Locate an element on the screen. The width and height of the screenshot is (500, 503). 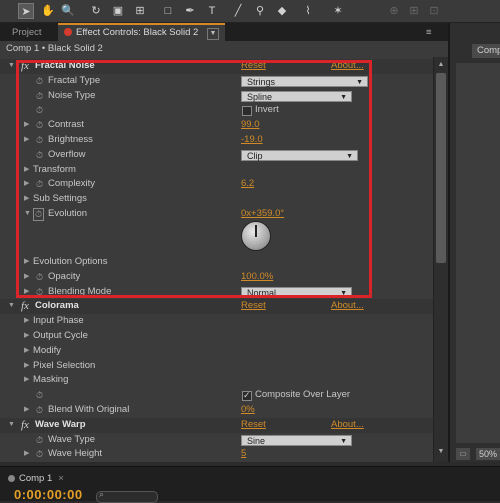
scroll-thumb is located at coordinates (441, 168).